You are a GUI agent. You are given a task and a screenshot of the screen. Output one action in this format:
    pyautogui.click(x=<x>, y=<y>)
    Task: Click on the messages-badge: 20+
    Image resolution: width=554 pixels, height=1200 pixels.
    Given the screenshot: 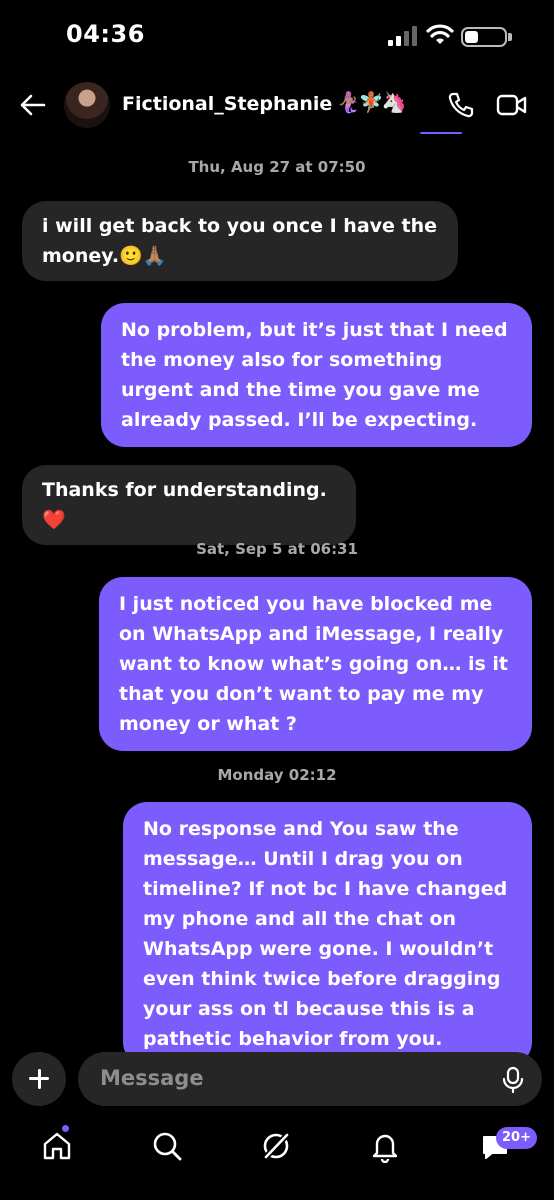 What is the action you would take?
    pyautogui.click(x=516, y=1138)
    